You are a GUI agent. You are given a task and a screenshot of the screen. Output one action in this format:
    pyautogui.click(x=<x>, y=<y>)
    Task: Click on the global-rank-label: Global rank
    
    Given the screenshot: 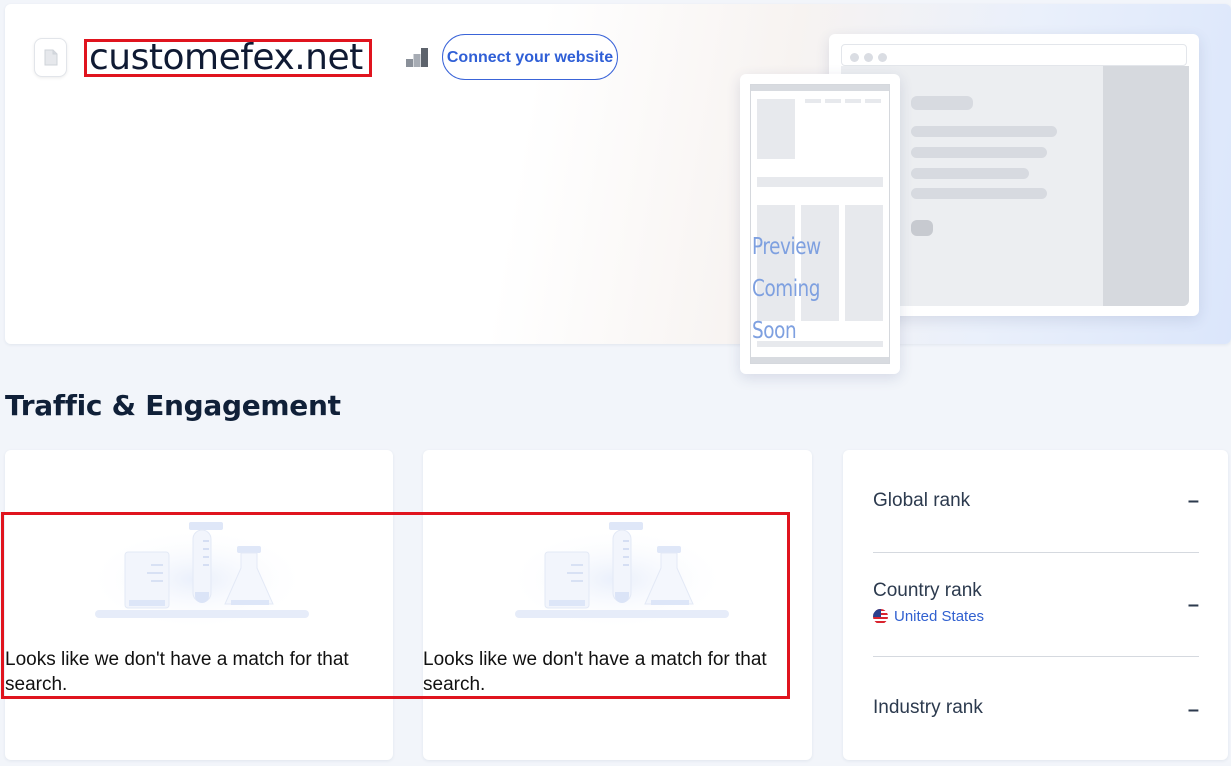 What is the action you would take?
    pyautogui.click(x=922, y=500)
    